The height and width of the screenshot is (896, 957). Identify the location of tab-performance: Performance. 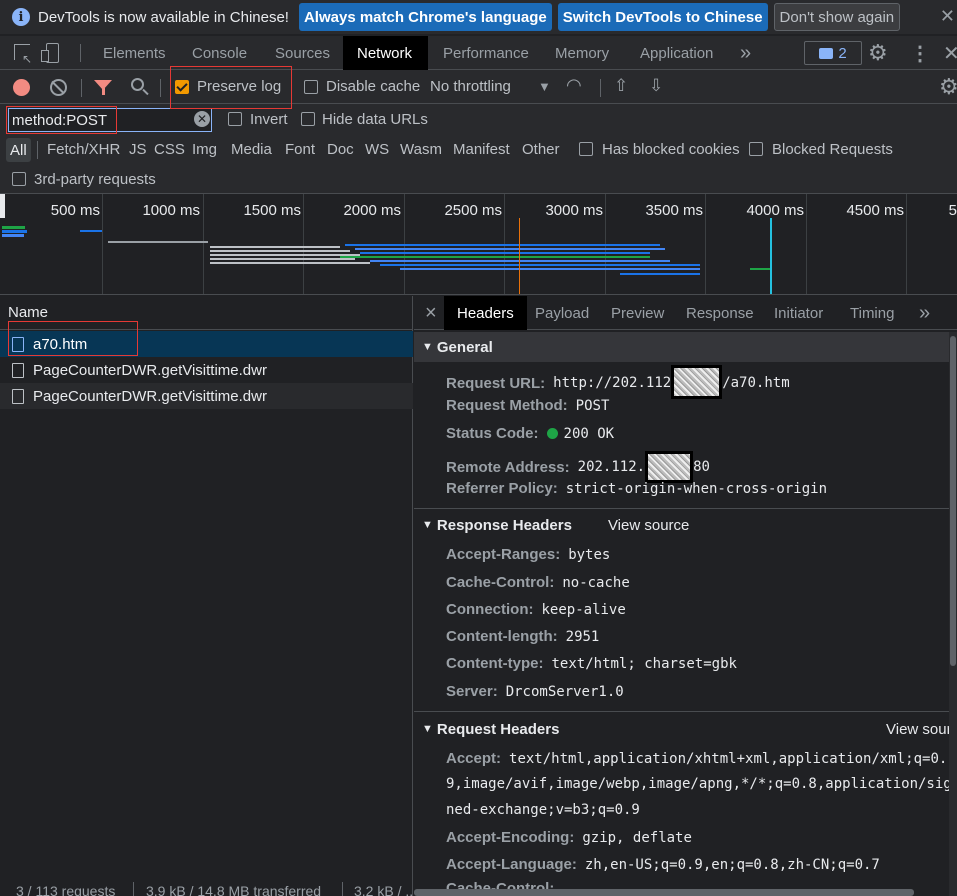
(486, 53).